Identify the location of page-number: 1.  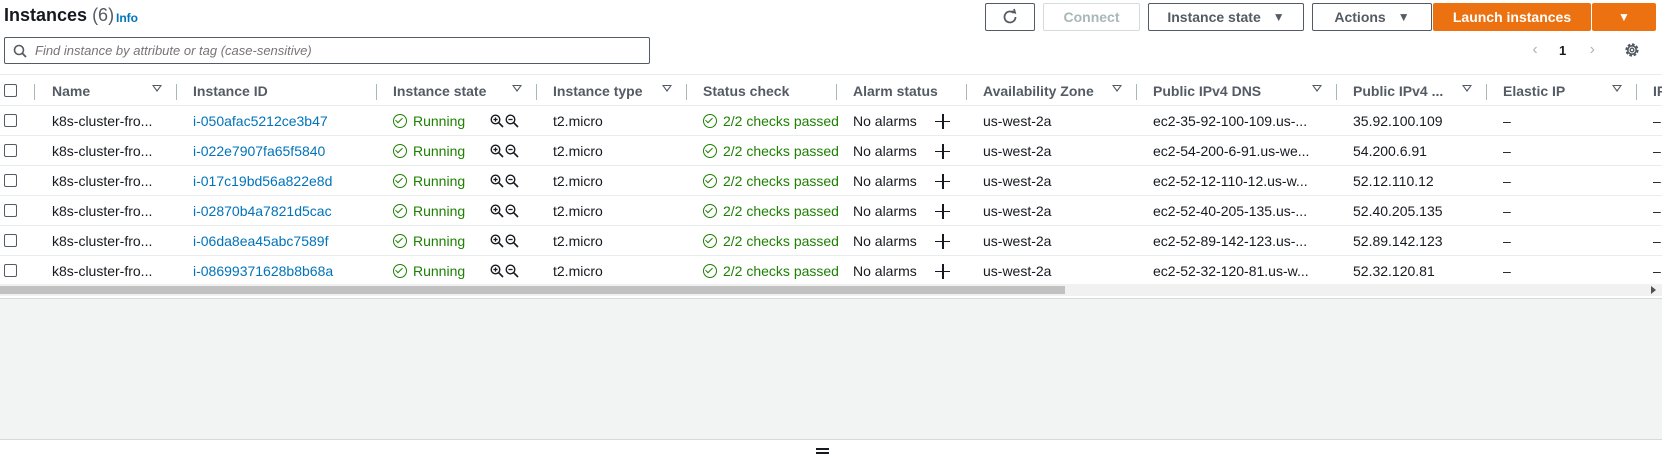
(1562, 50).